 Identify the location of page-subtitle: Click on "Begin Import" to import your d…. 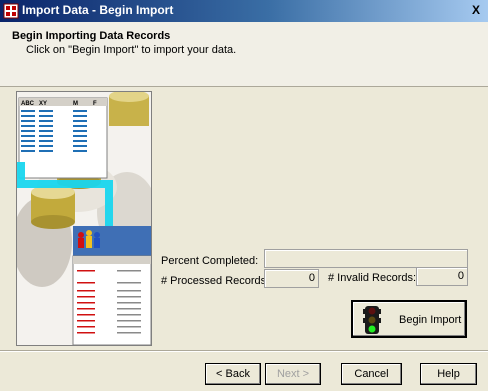
(131, 50).